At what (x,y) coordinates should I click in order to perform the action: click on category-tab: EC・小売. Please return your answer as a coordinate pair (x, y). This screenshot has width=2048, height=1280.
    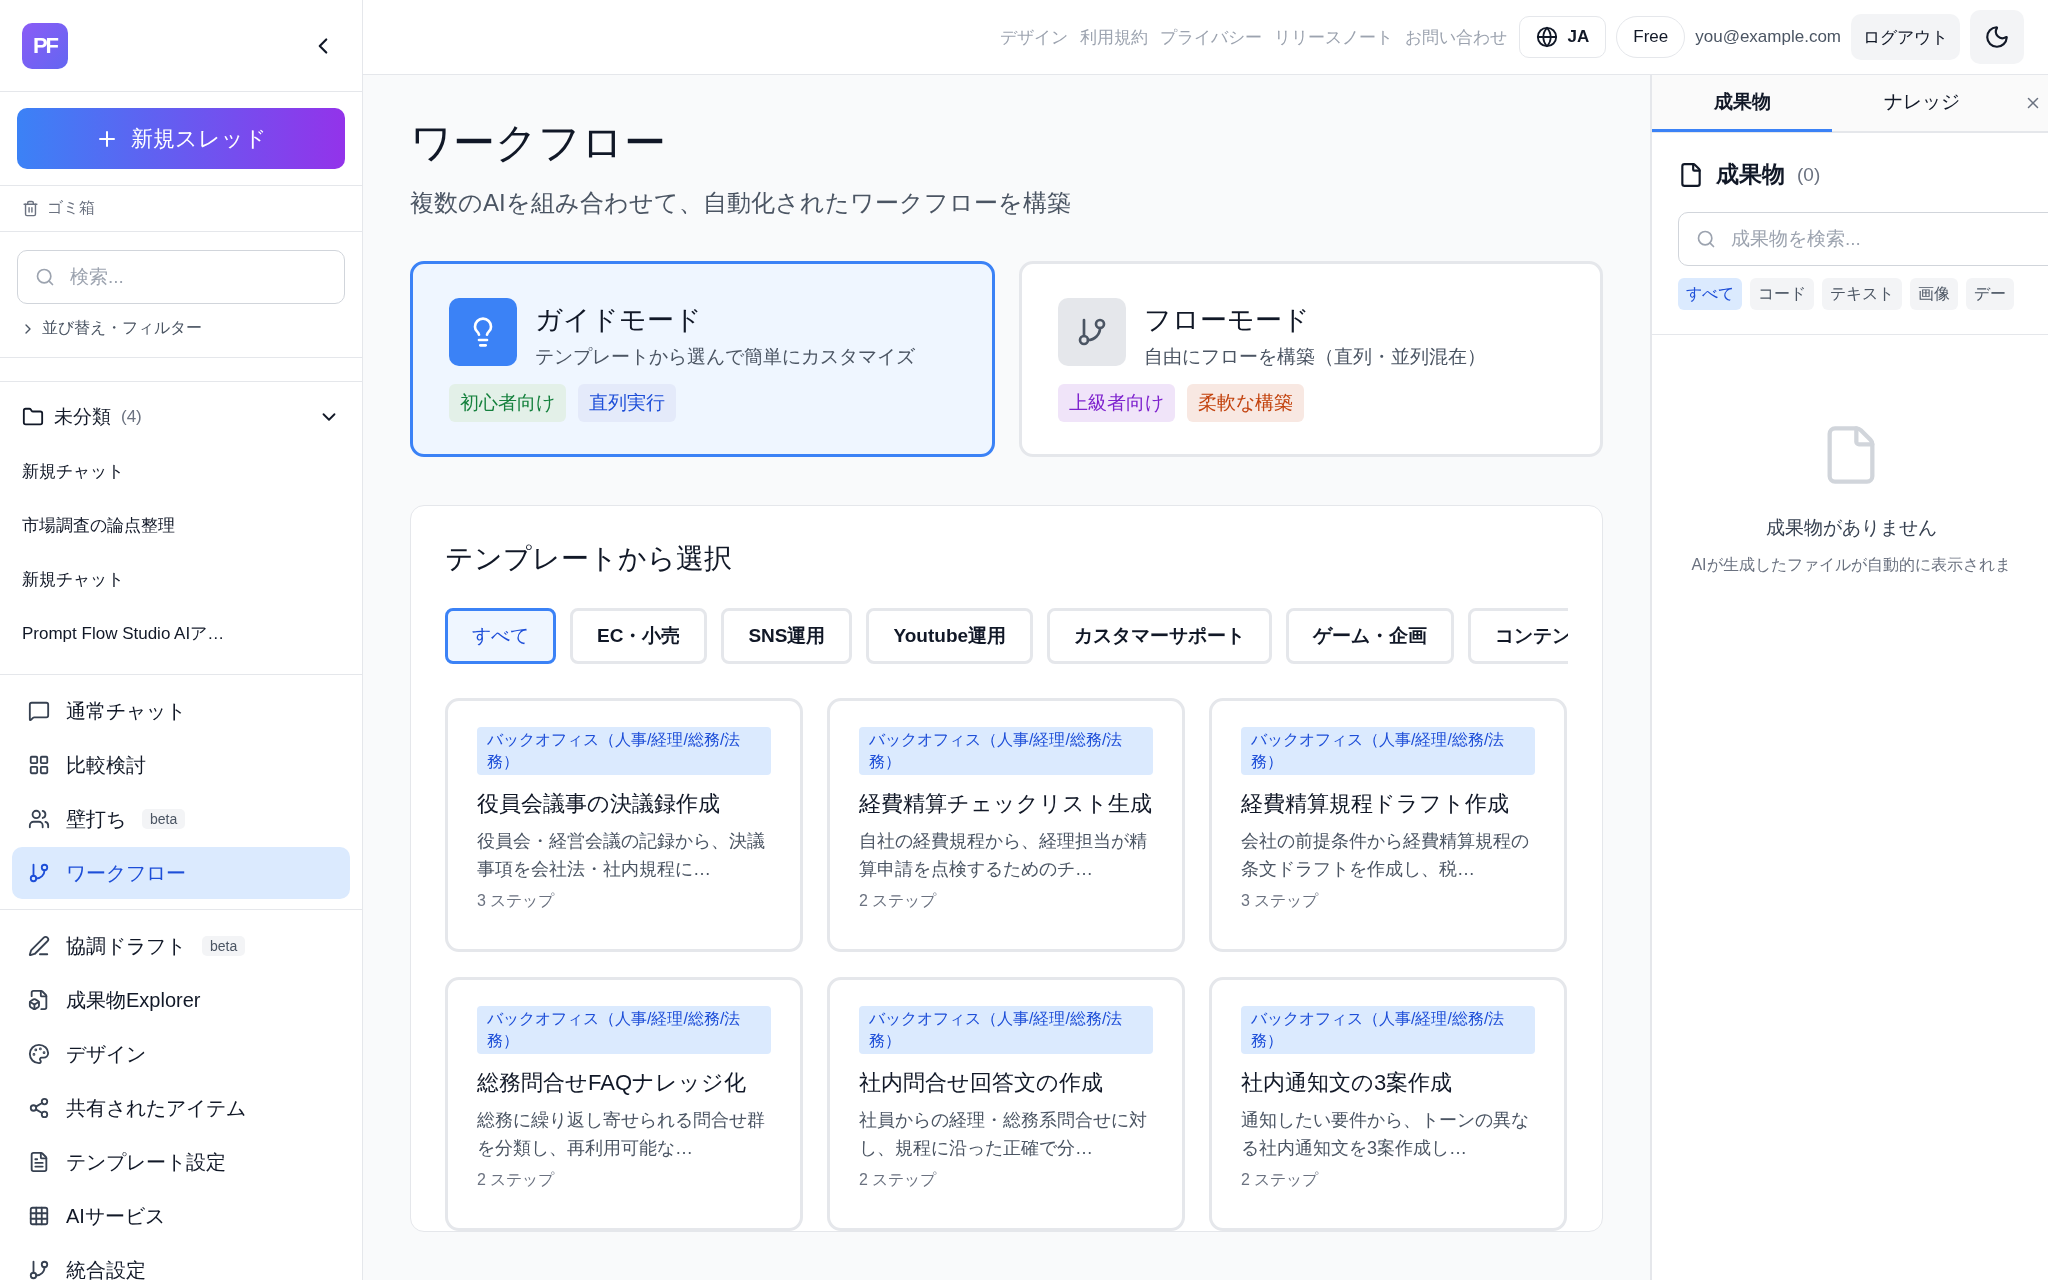
    Looking at the image, I should click on (639, 636).